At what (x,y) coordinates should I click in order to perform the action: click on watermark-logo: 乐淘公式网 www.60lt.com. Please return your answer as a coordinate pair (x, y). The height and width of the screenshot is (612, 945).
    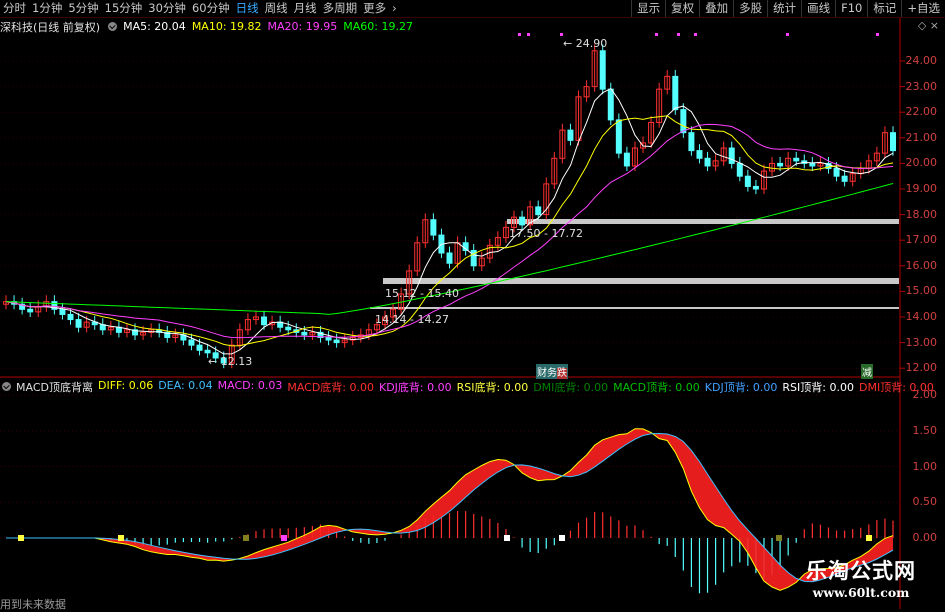
    Looking at the image, I should click on (861, 577).